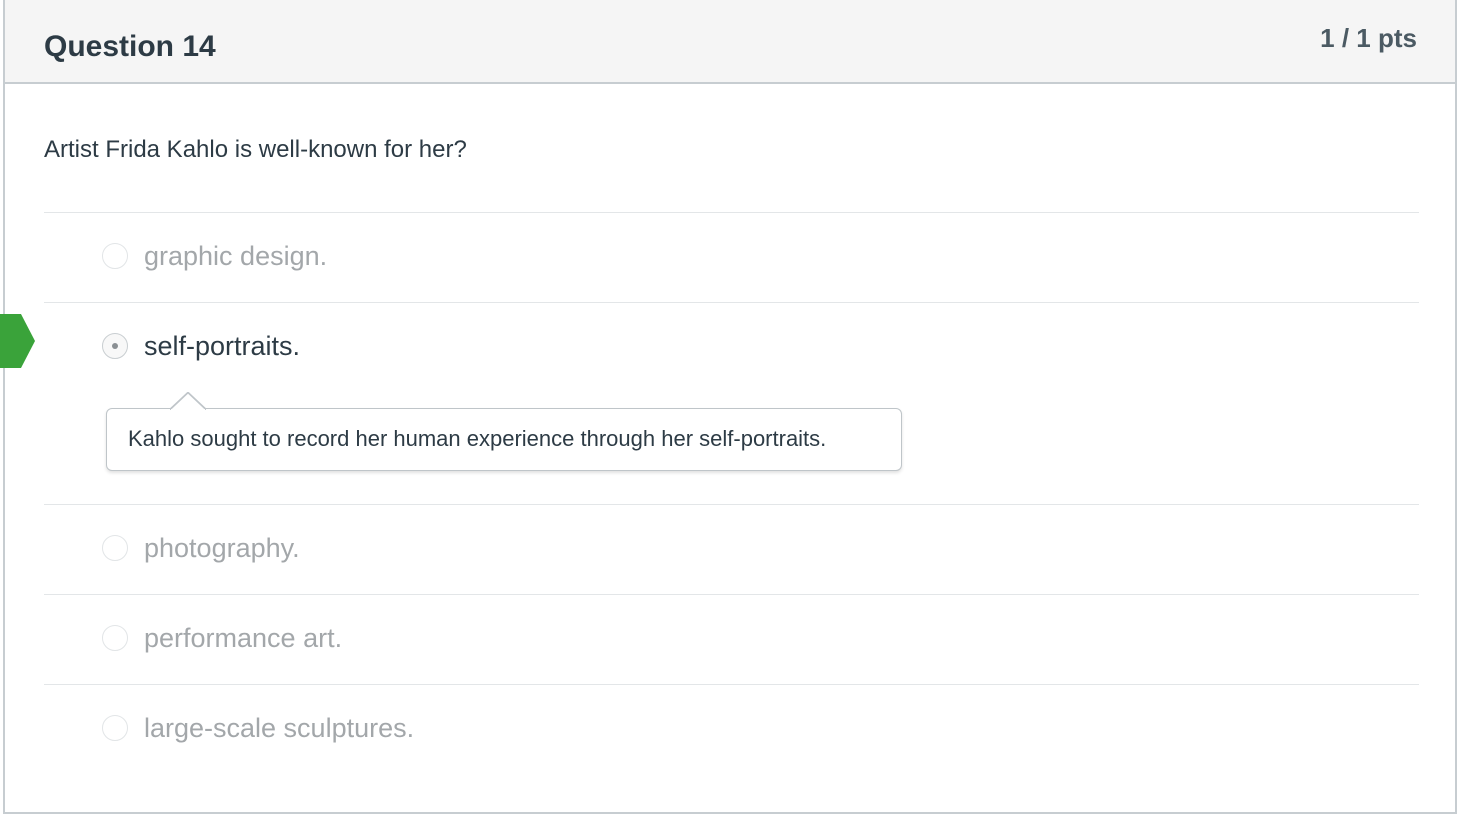  I want to click on radio-button-selected, so click(115, 346).